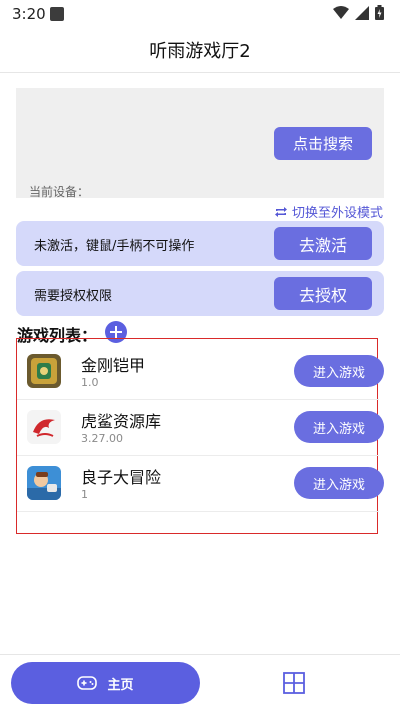 The width and height of the screenshot is (400, 712). What do you see at coordinates (105, 683) in the screenshot?
I see `tab-home: 主页` at bounding box center [105, 683].